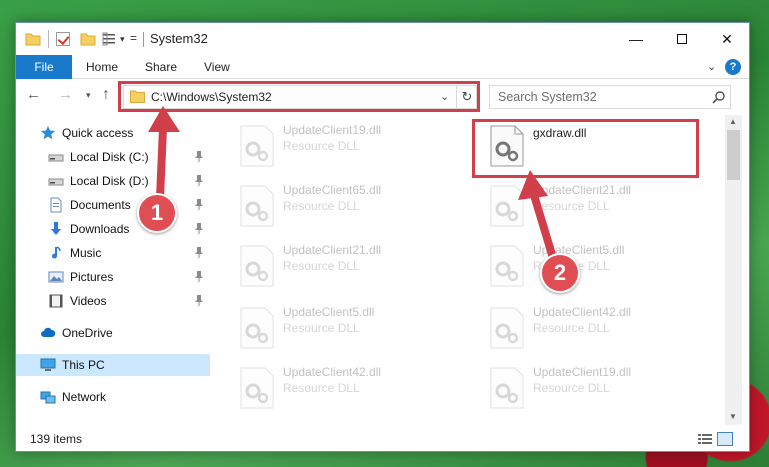 This screenshot has height=467, width=769. What do you see at coordinates (719, 97) in the screenshot?
I see `search-icon` at bounding box center [719, 97].